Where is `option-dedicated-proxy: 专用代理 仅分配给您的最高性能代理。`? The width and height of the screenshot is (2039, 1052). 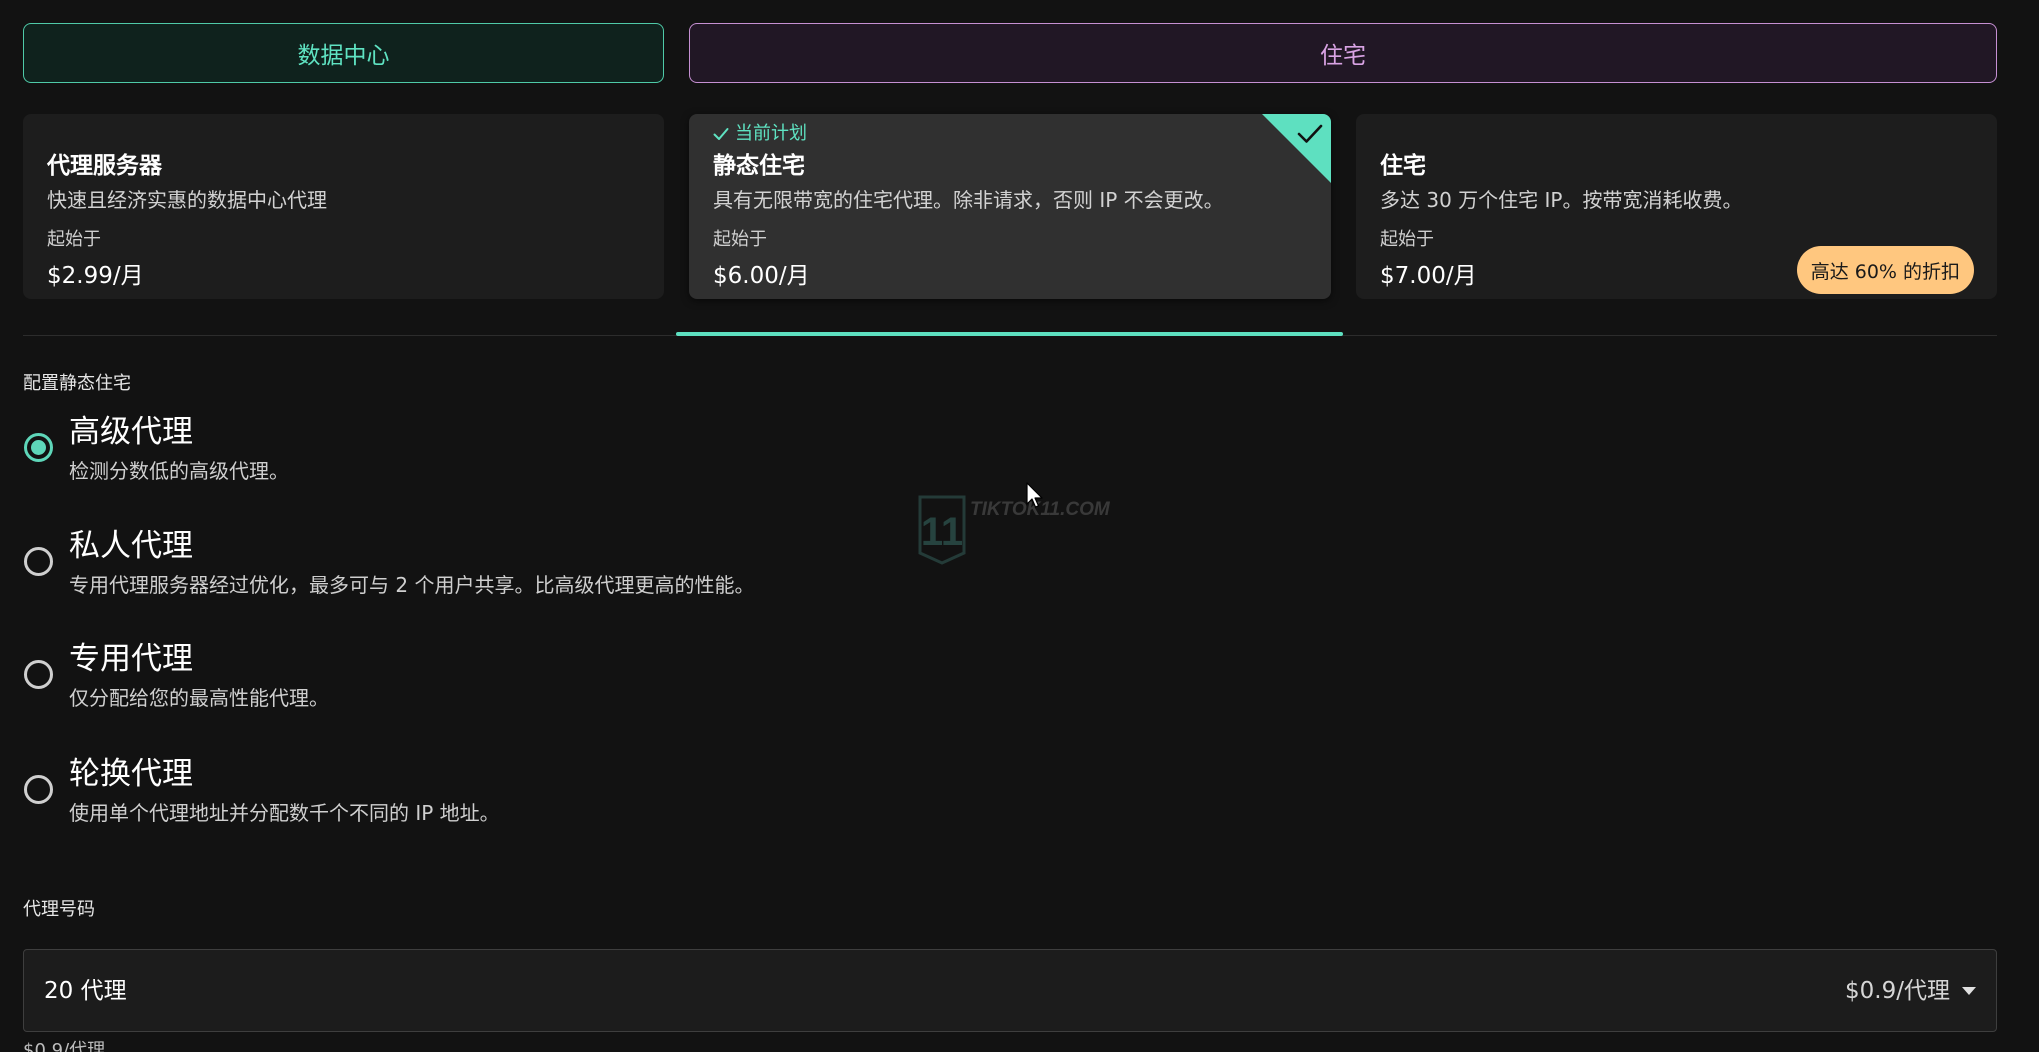
option-dedicated-proxy: 专用代理 仅分配给您的最高性能代理。 is located at coordinates (474, 677).